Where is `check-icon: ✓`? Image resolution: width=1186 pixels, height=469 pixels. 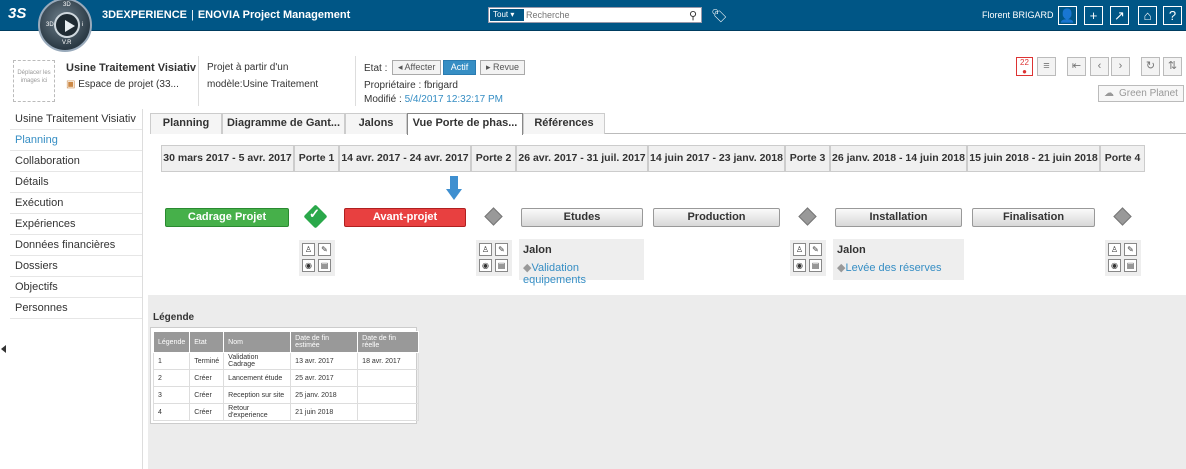 check-icon: ✓ is located at coordinates (314, 213).